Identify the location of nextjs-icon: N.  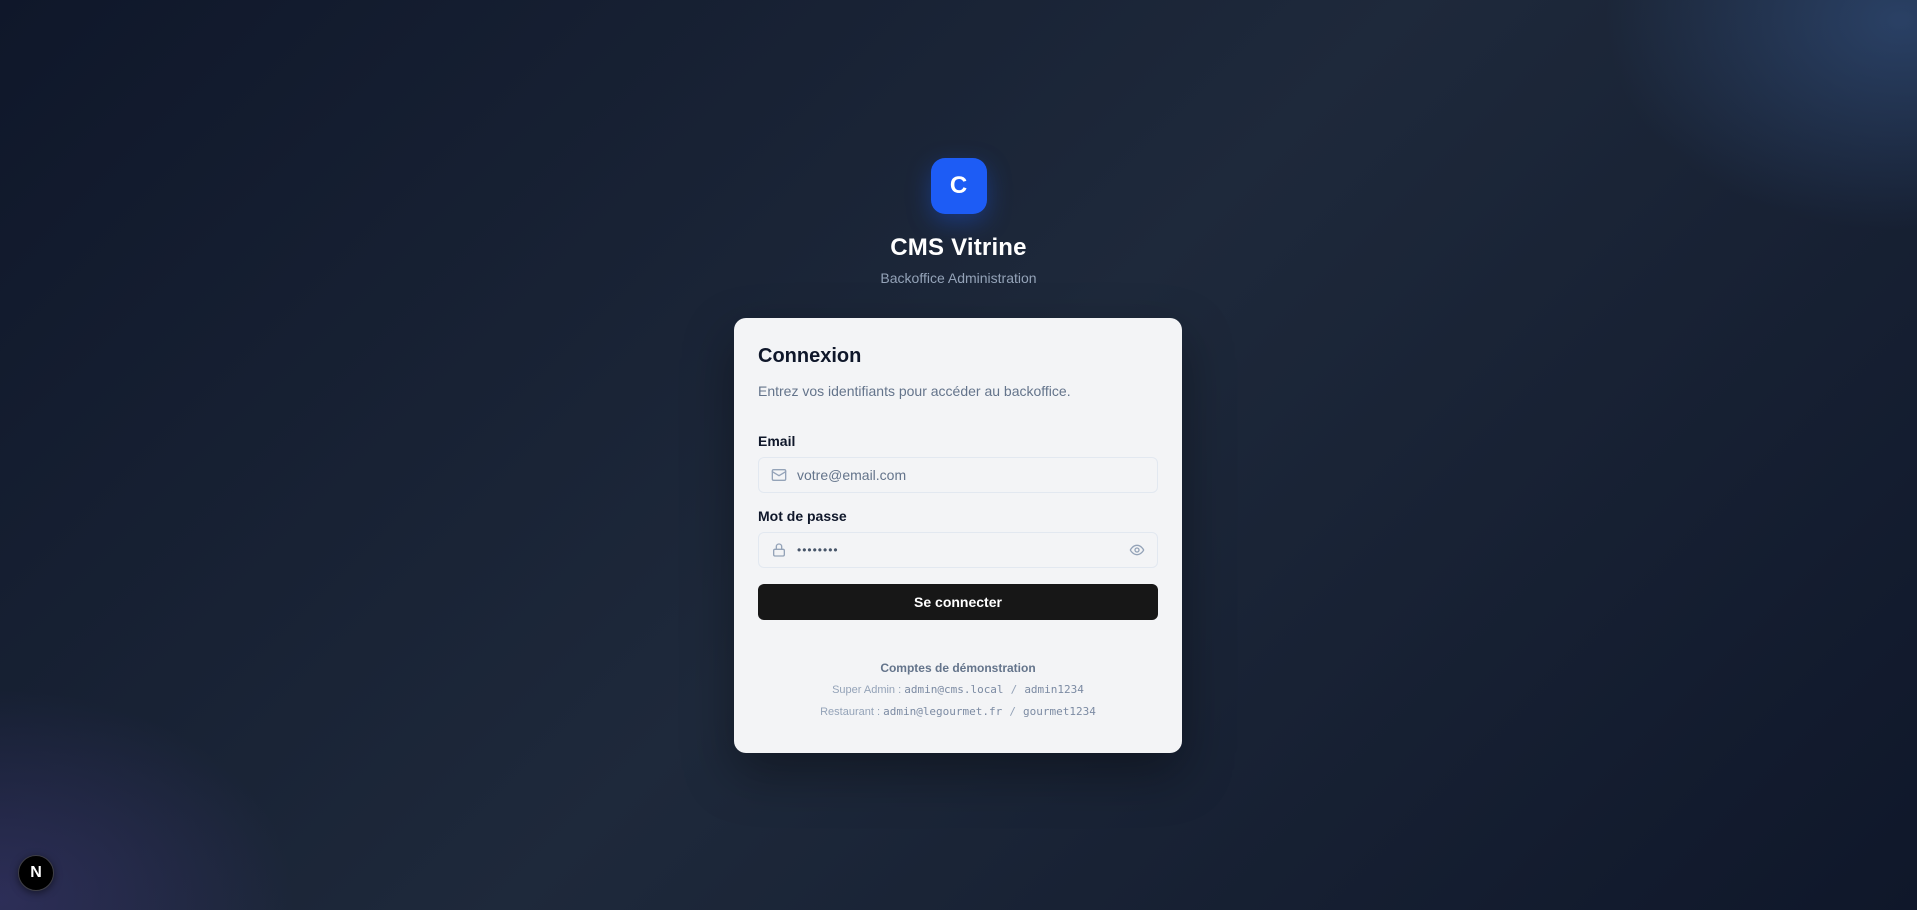
(36, 873).